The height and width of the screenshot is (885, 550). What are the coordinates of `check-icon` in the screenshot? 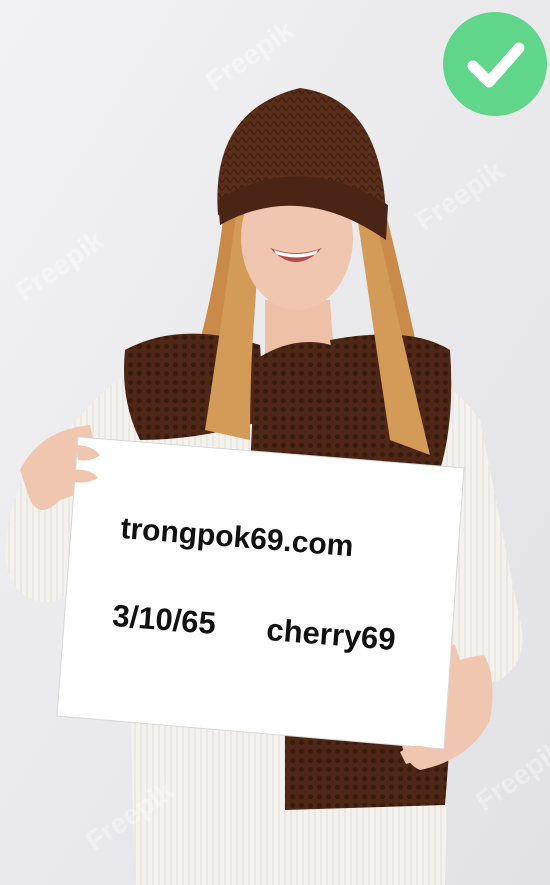 It's located at (496, 65).